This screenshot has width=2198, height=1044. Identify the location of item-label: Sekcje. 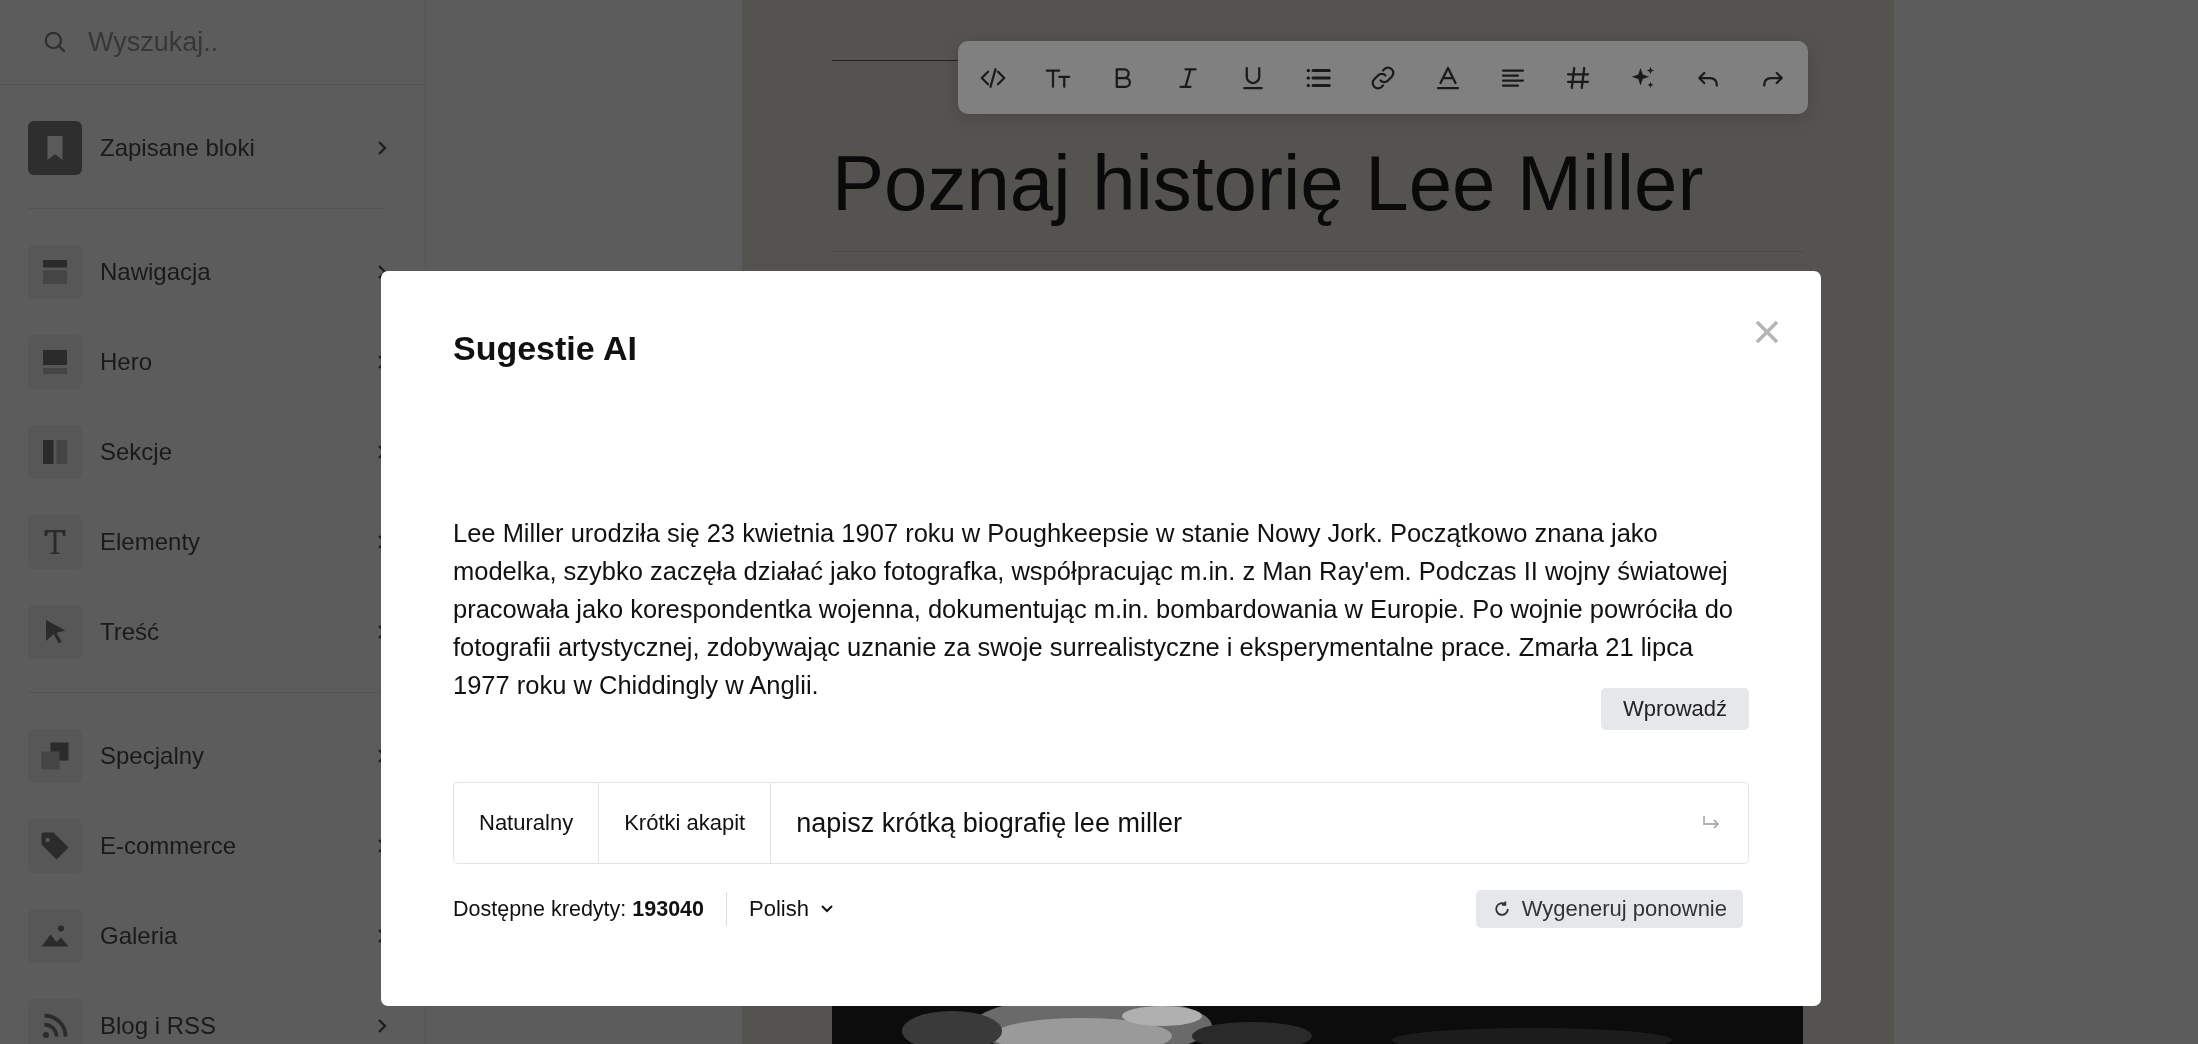
(137, 452).